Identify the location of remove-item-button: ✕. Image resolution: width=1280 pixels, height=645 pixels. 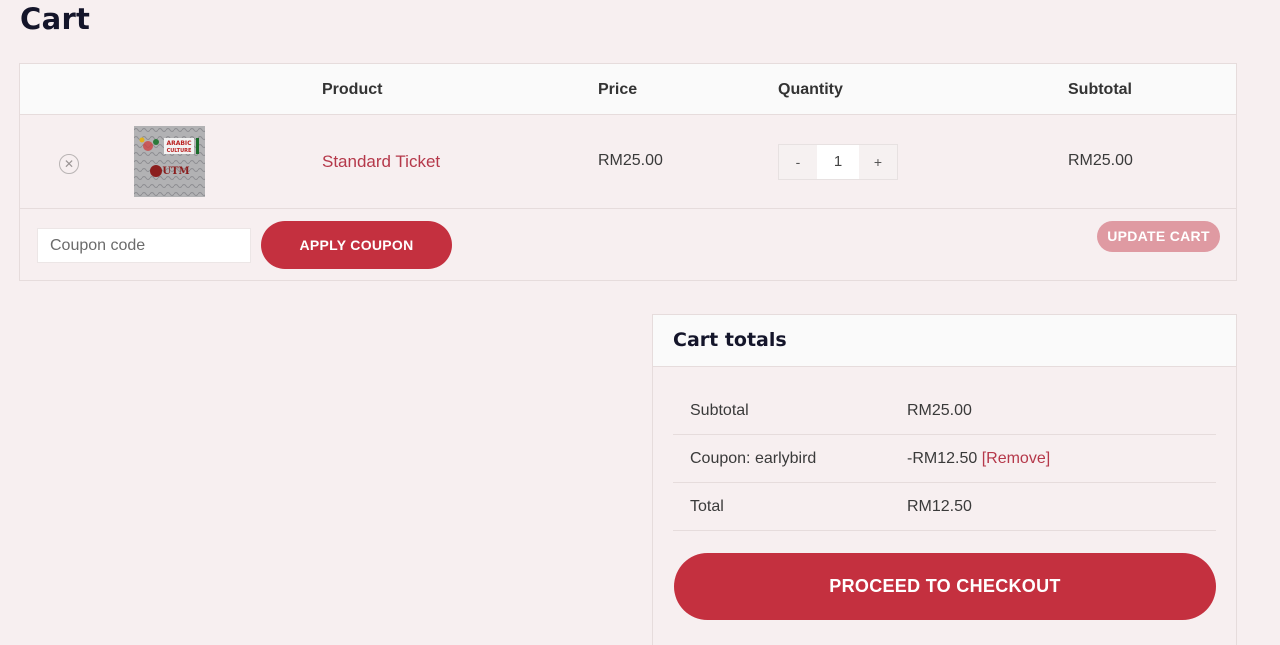
(69, 164).